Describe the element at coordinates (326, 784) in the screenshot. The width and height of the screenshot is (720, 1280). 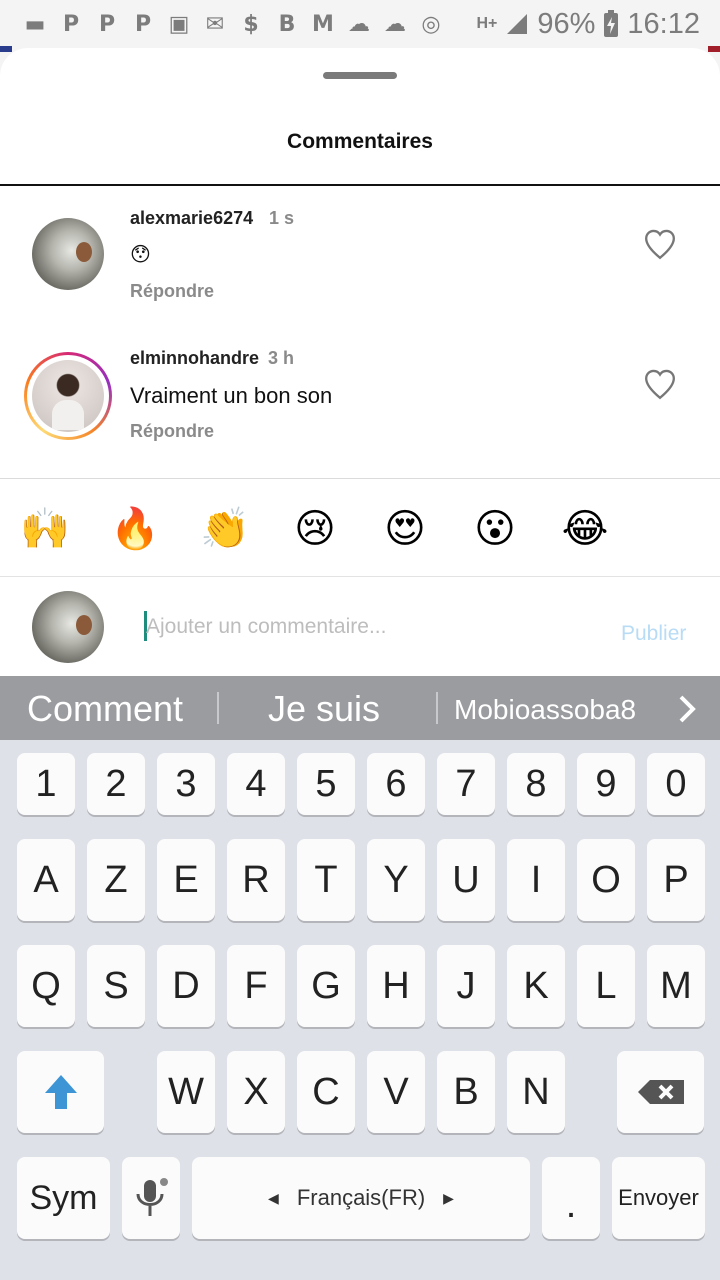
I see `key-5: 5` at that location.